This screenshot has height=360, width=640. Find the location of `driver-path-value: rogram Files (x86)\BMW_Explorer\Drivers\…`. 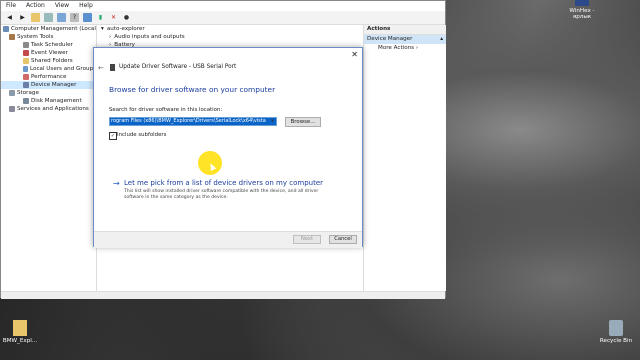

driver-path-value: rogram Files (x86)\BMW_Explorer\Drivers\… is located at coordinates (193, 121).